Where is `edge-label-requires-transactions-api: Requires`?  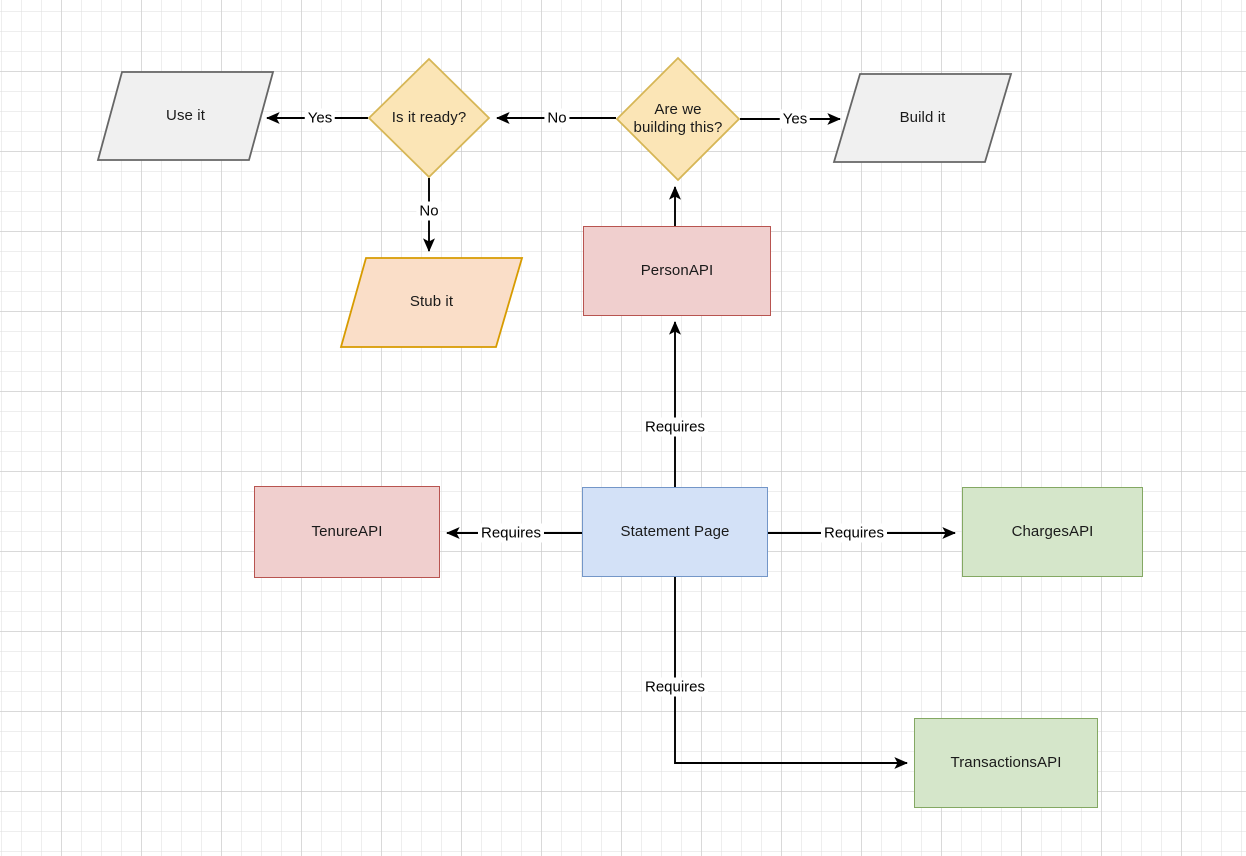
edge-label-requires-transactions-api: Requires is located at coordinates (675, 687).